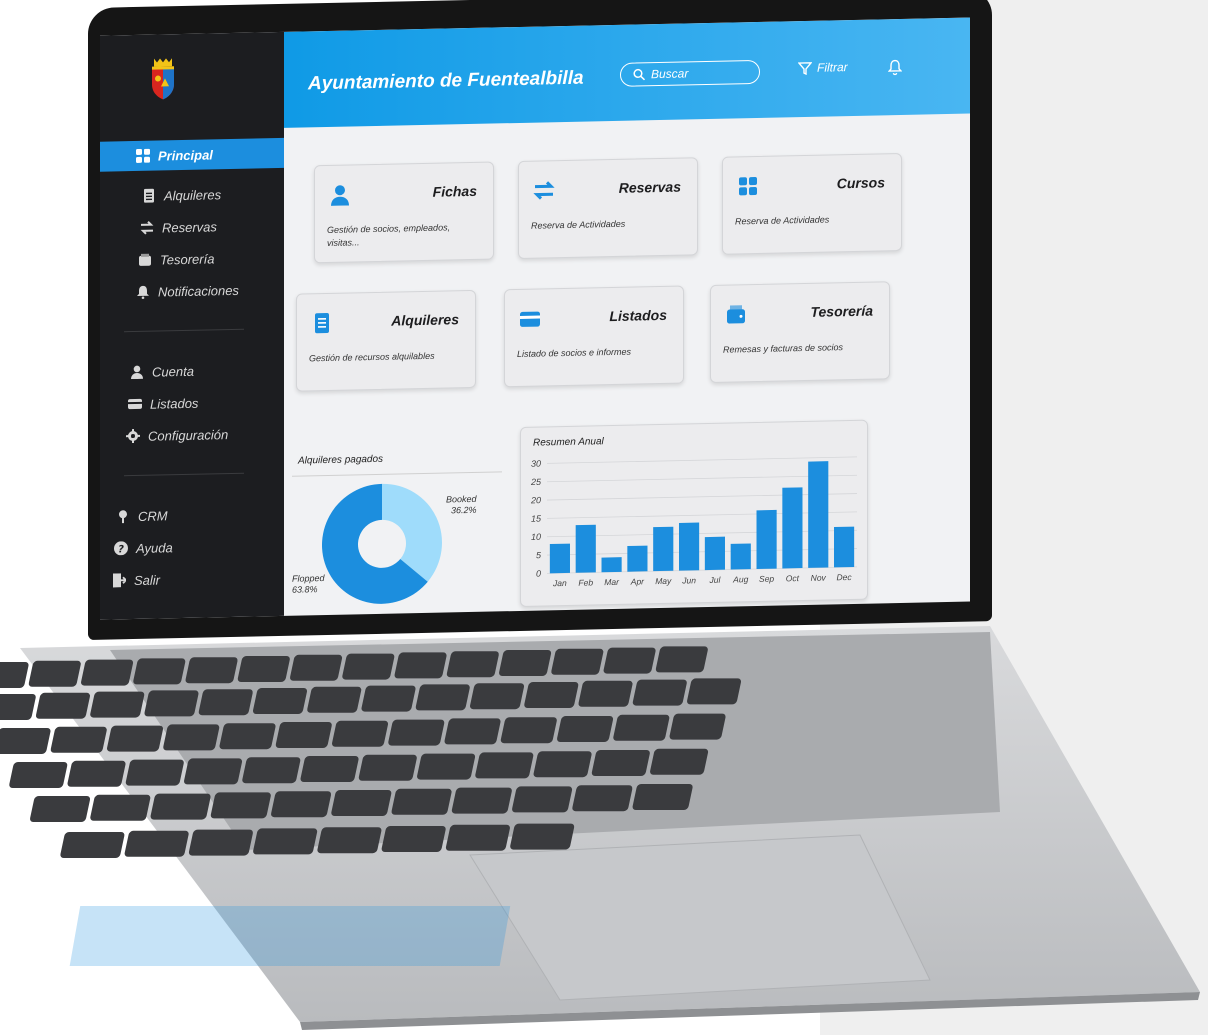 The width and height of the screenshot is (1208, 1035). I want to click on slice-label: Booked, so click(461, 499).